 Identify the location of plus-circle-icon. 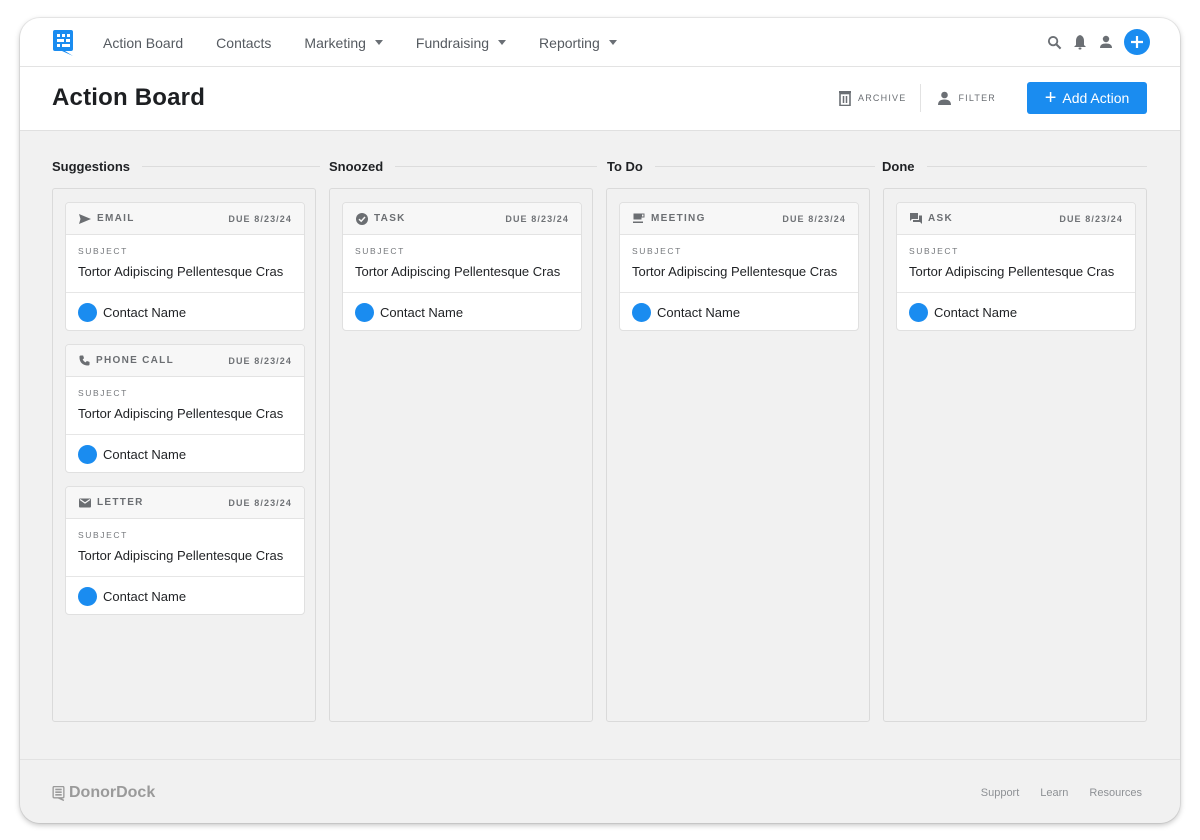
(1137, 42).